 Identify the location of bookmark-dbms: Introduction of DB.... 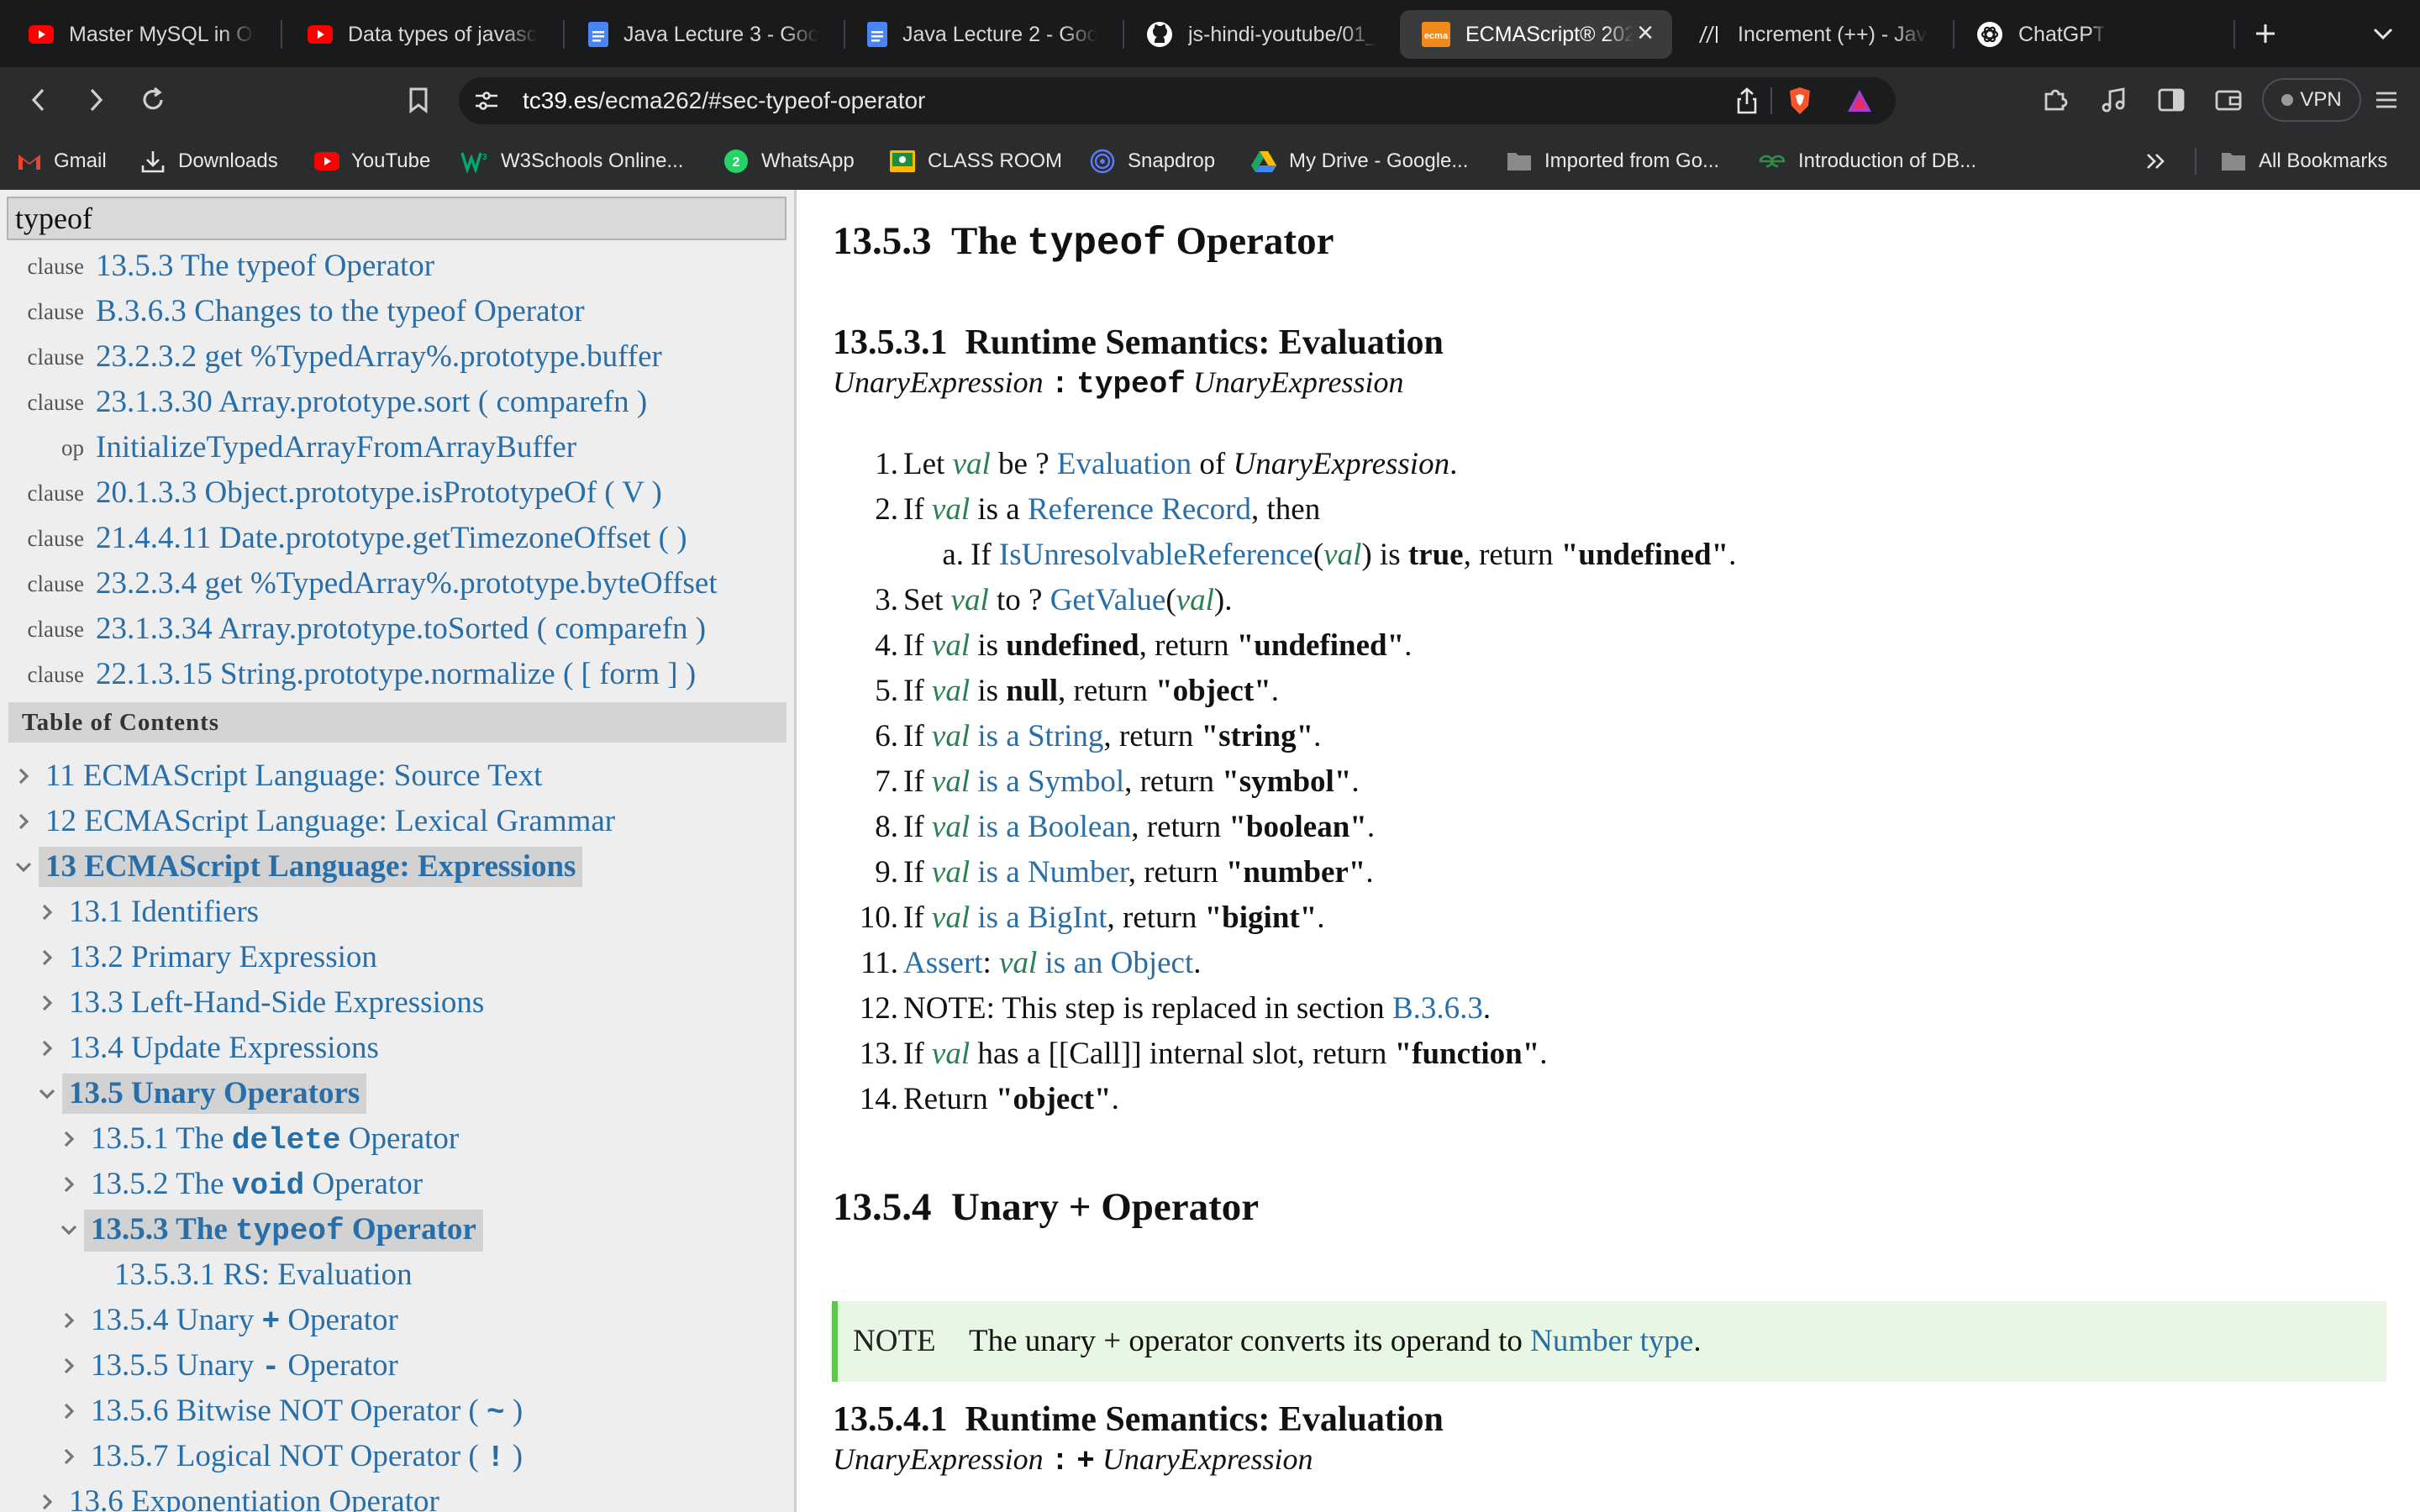
(1867, 161).